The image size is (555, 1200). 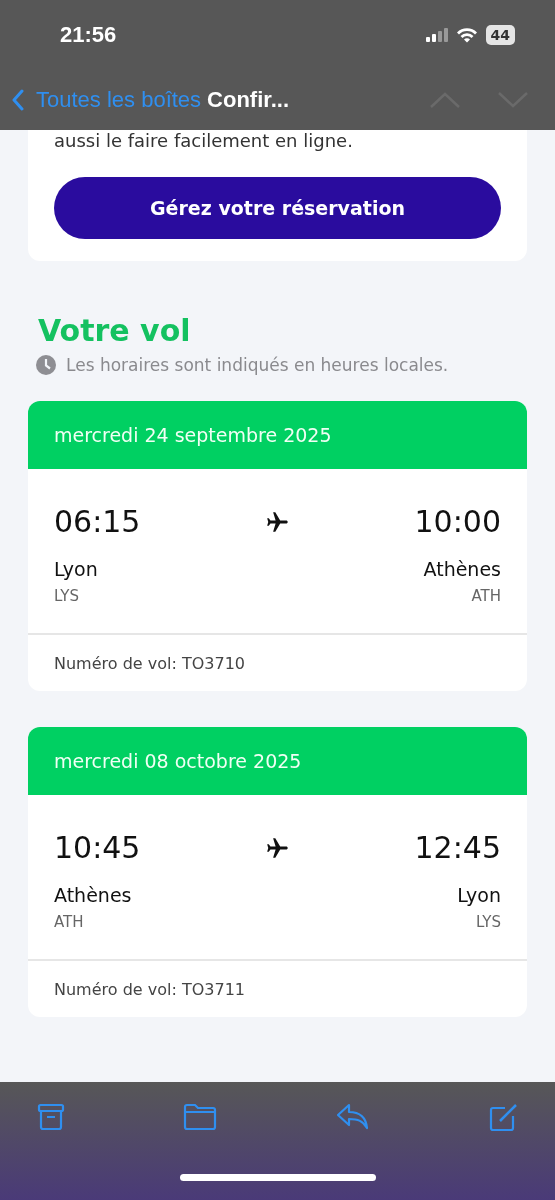 What do you see at coordinates (149, 663) in the screenshot?
I see `flight-number: Numéro de vol: TO3710` at bounding box center [149, 663].